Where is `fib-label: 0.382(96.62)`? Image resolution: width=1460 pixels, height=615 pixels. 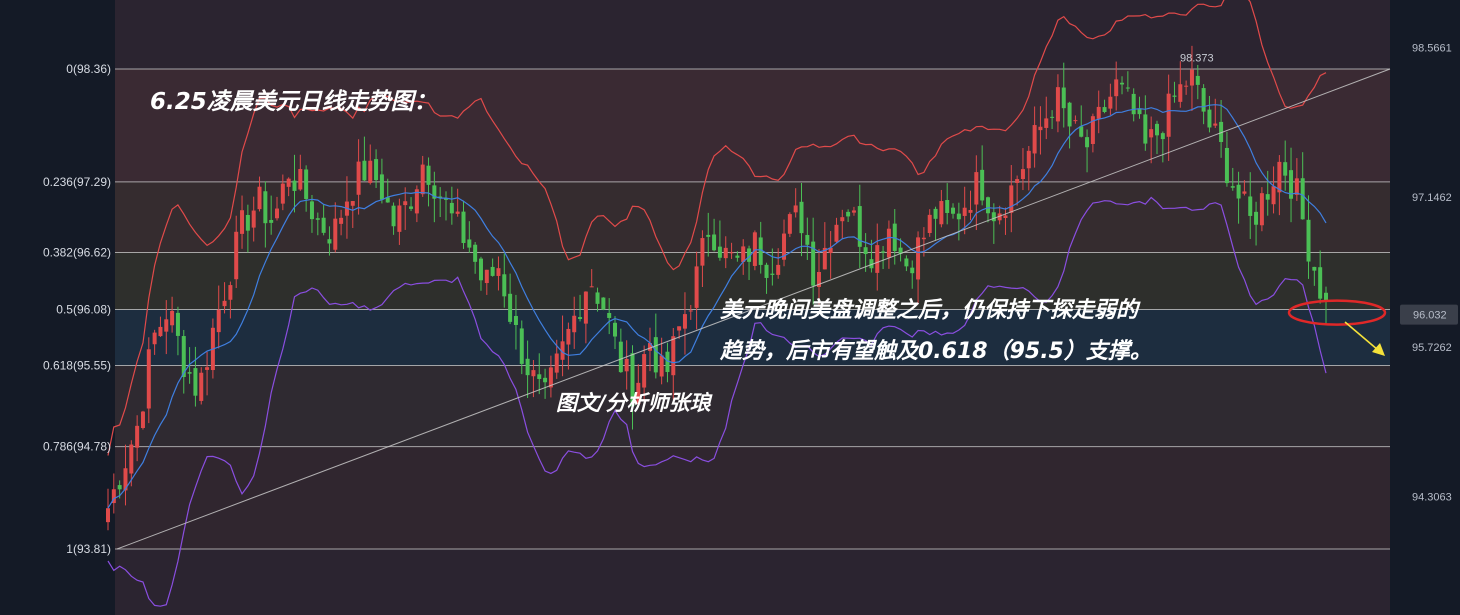 fib-label: 0.382(96.62) is located at coordinates (77, 253).